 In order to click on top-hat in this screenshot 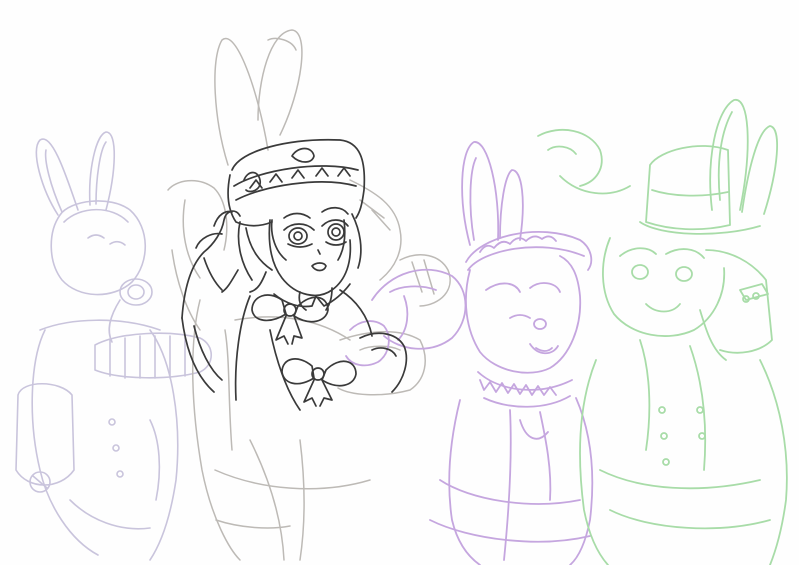, I will do `click(298, 178)`.